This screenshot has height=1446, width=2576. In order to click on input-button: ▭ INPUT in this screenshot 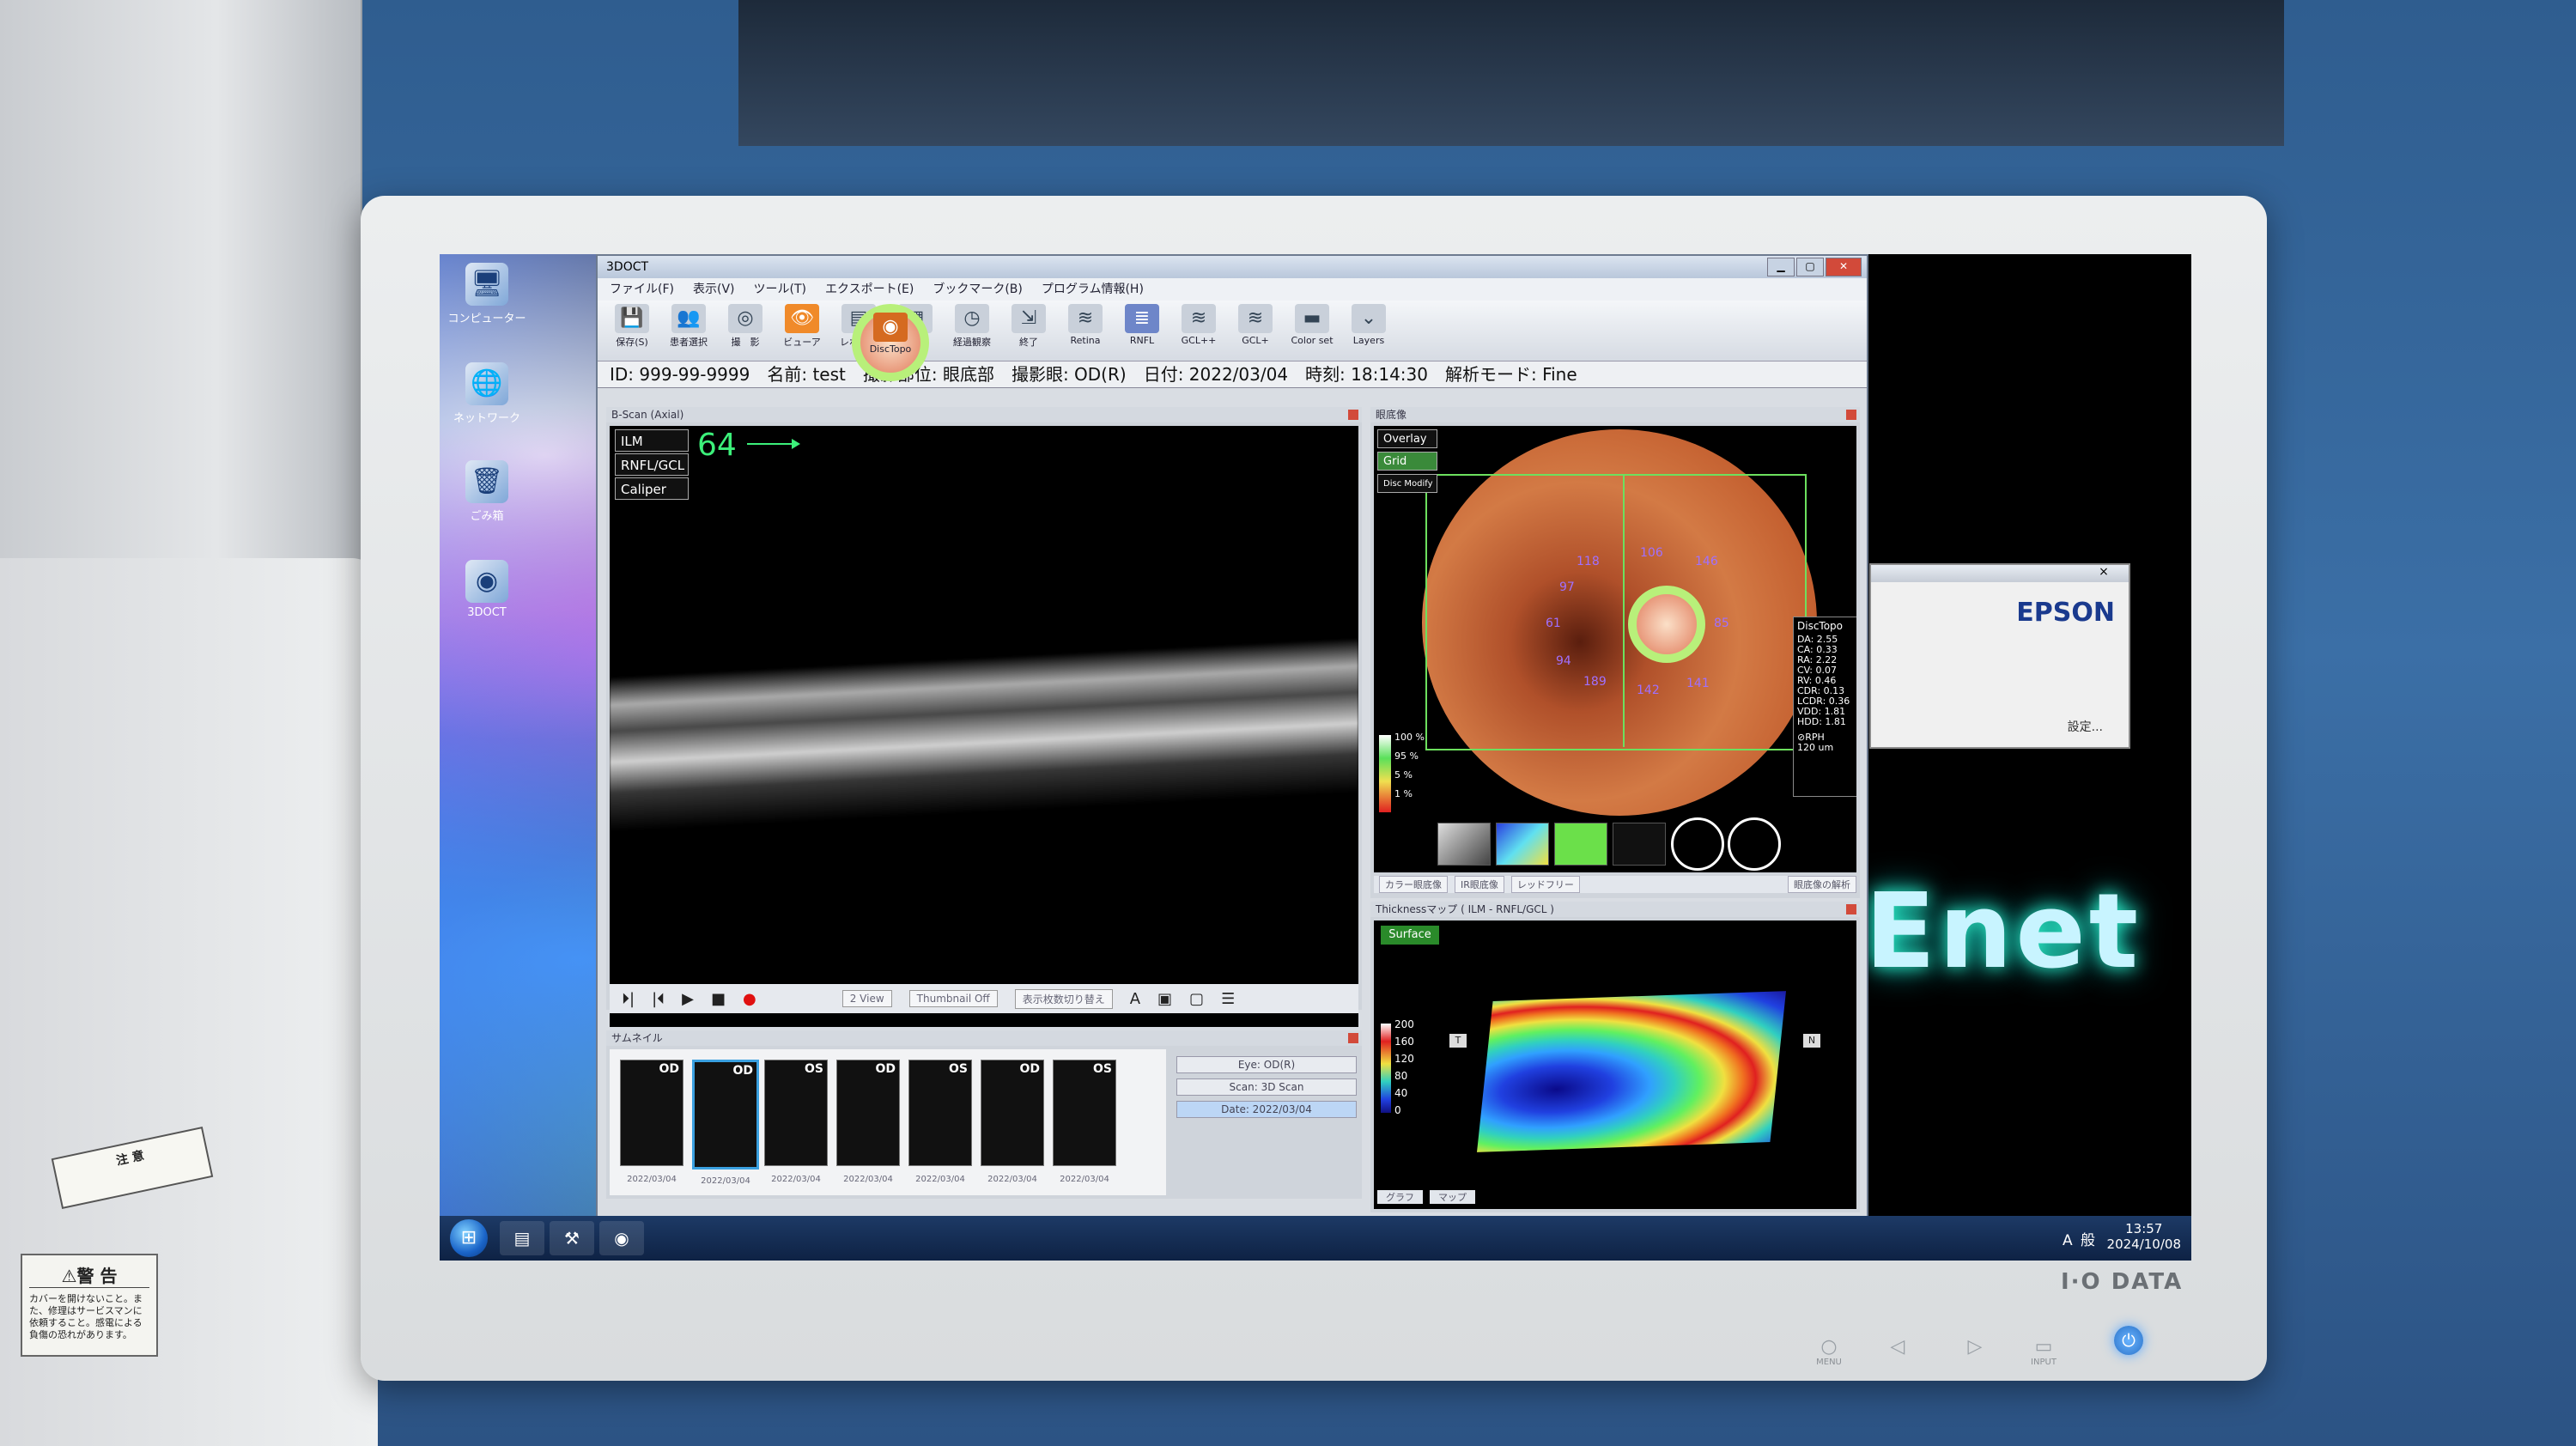, I will do `click(2043, 1351)`.